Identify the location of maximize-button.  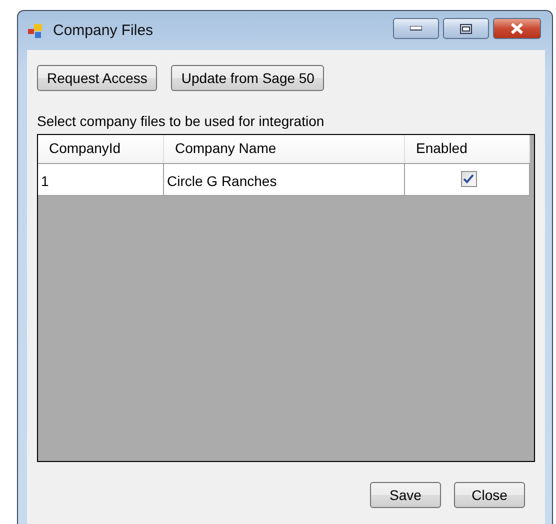
(466, 28).